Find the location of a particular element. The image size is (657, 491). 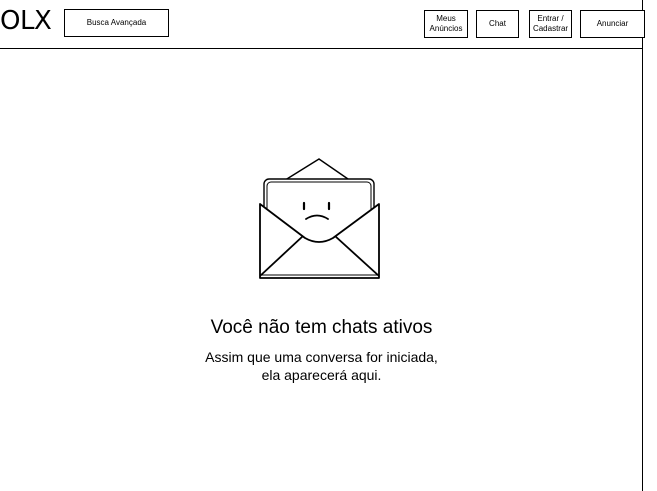

my-ads-label: Meus Anúncios is located at coordinates (446, 23).